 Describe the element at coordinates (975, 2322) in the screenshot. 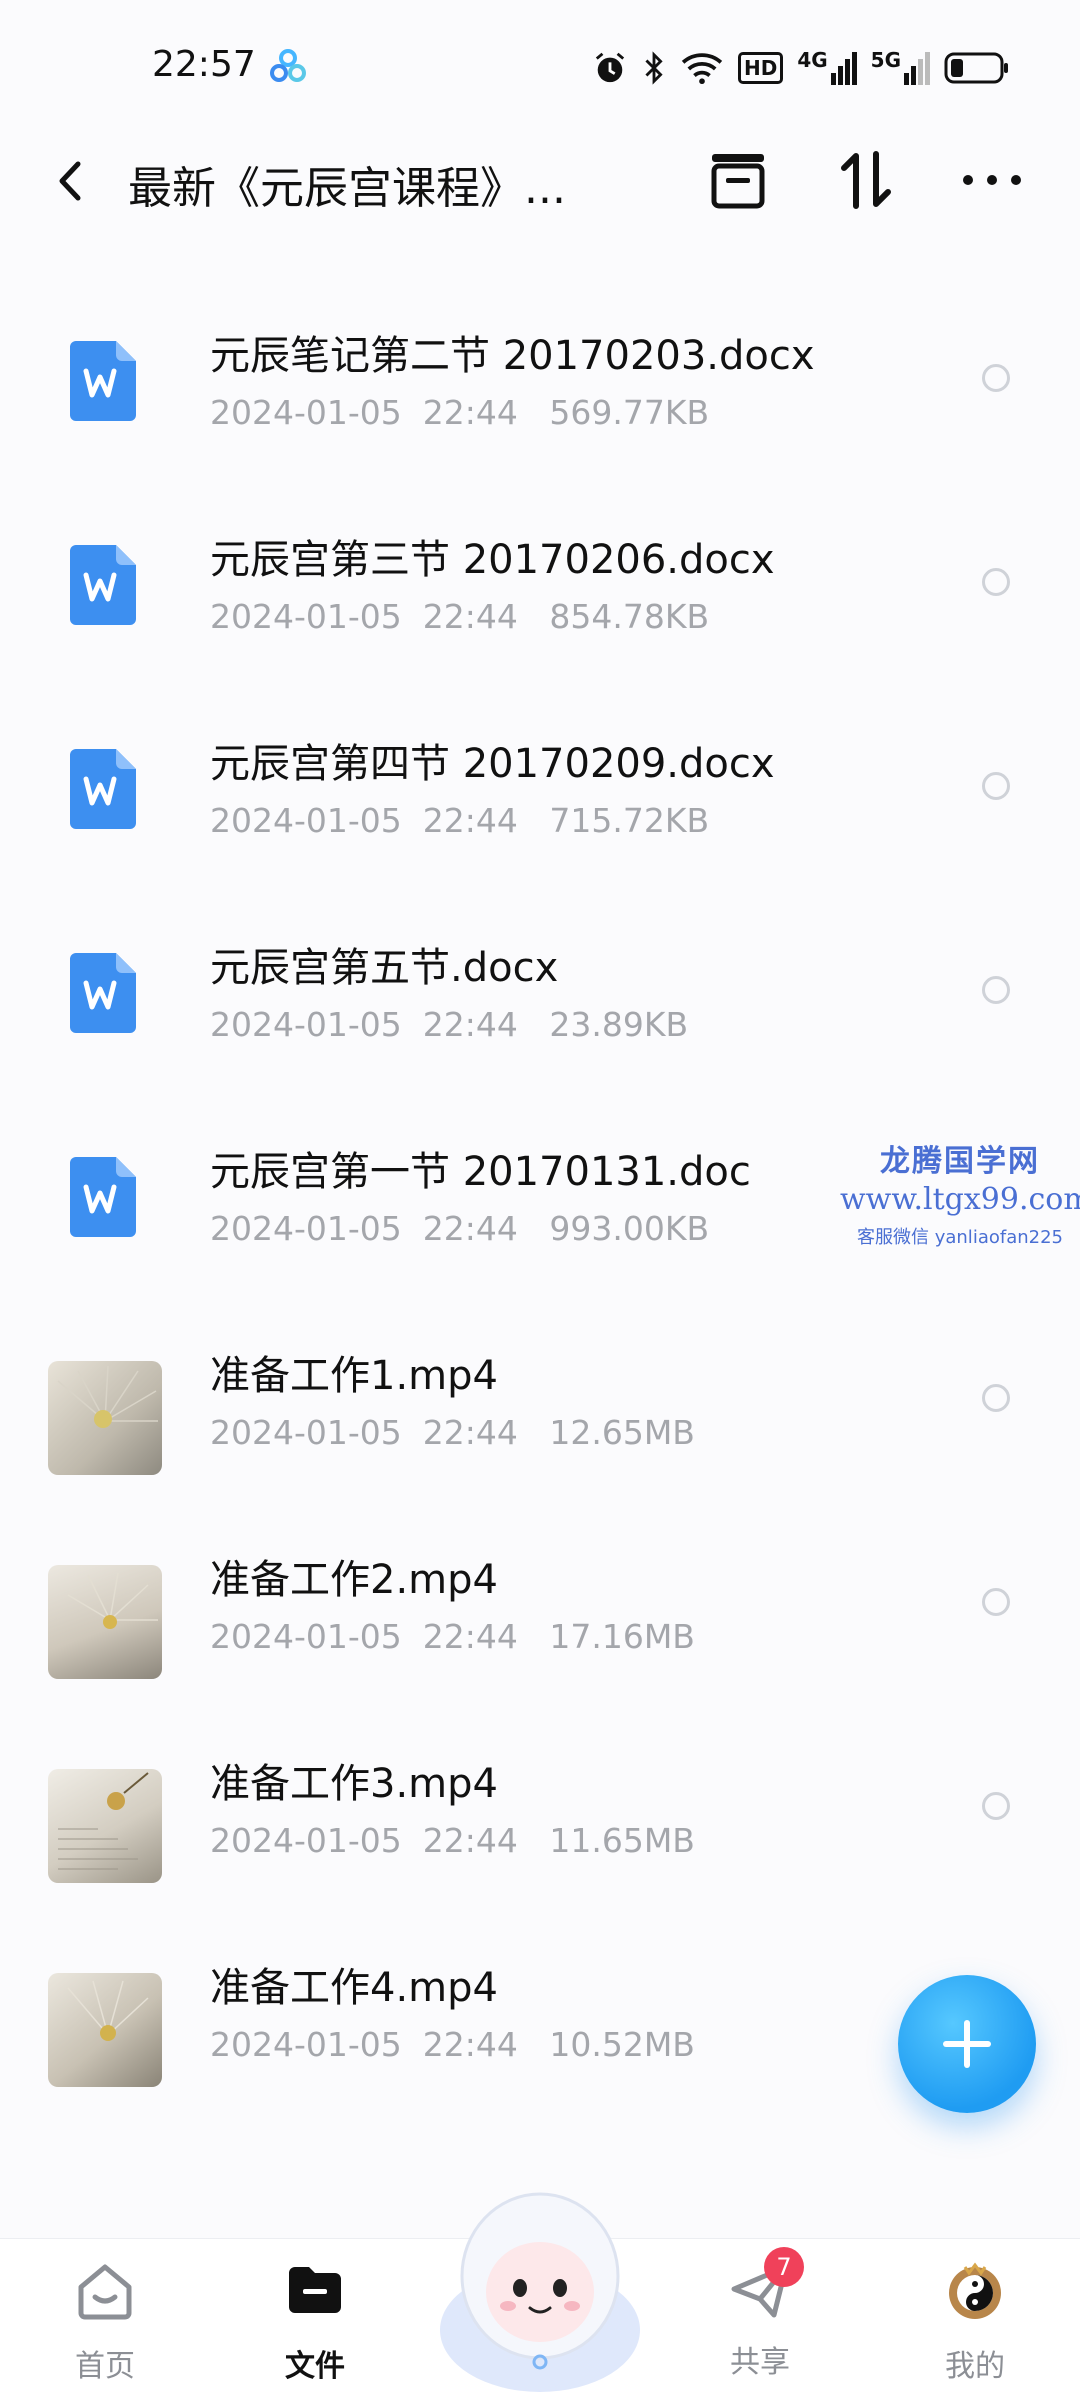

I see `nav-mine: 我的` at that location.